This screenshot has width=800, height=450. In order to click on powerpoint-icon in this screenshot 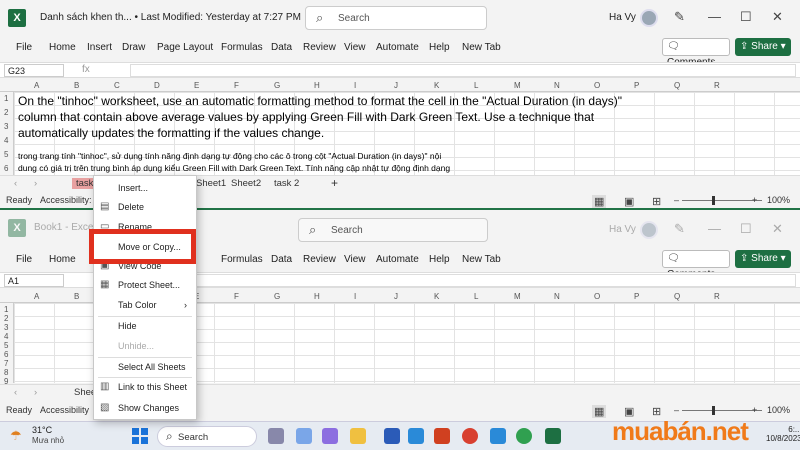, I will do `click(442, 436)`.